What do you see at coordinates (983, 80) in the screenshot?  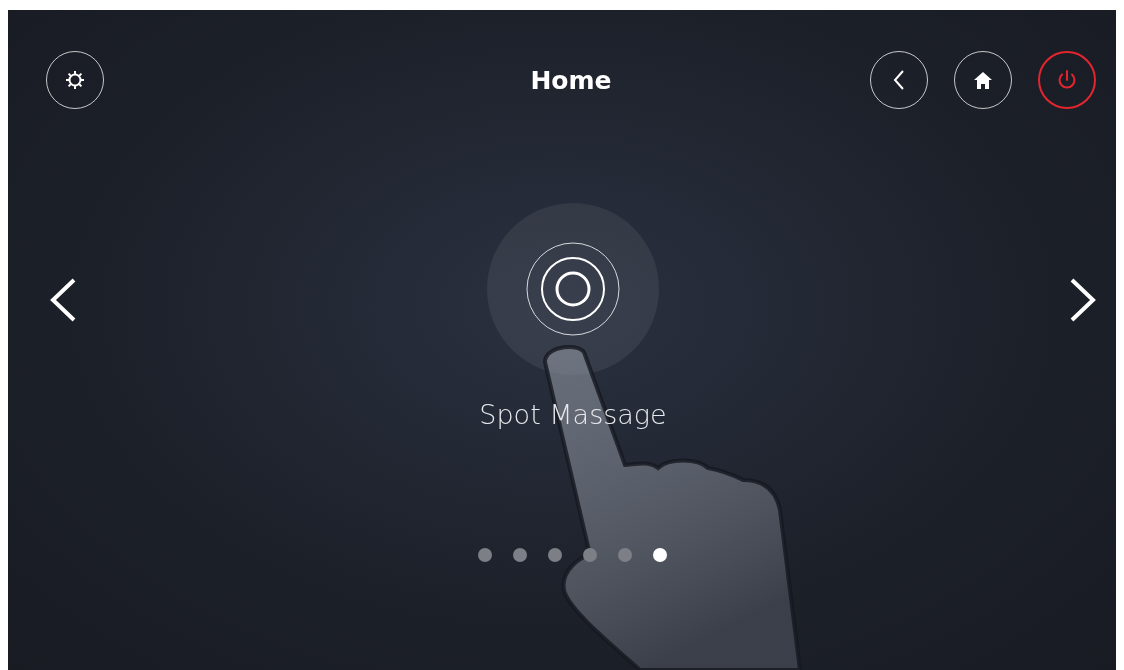 I see `home-icon` at bounding box center [983, 80].